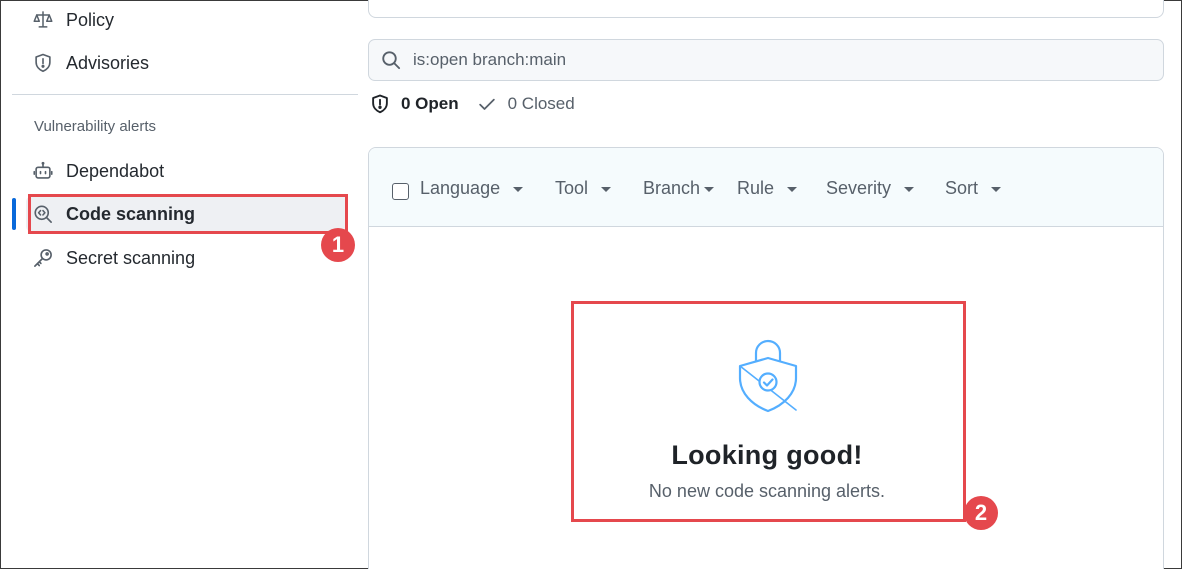 This screenshot has width=1182, height=569. What do you see at coordinates (400, 191) in the screenshot?
I see `select-all-checkbox` at bounding box center [400, 191].